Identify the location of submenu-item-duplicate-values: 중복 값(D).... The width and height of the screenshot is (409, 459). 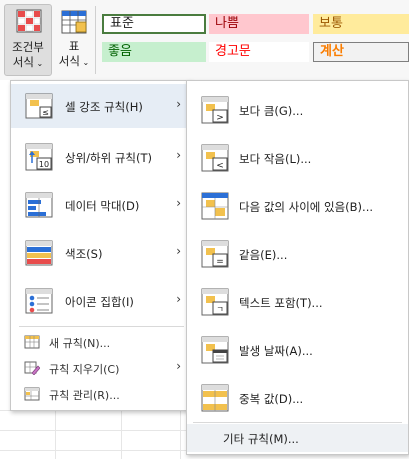
(297, 398).